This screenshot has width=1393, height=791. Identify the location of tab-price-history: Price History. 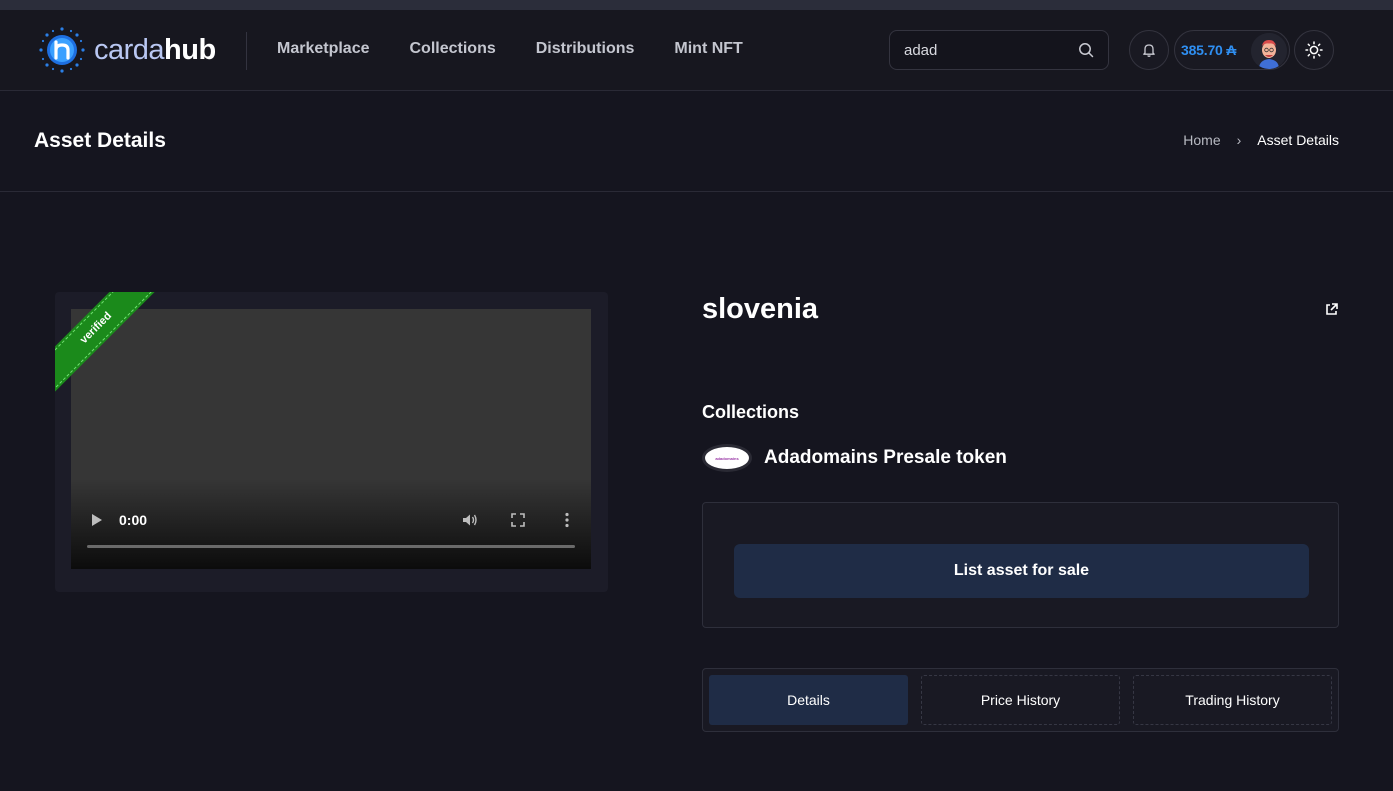
(1020, 700).